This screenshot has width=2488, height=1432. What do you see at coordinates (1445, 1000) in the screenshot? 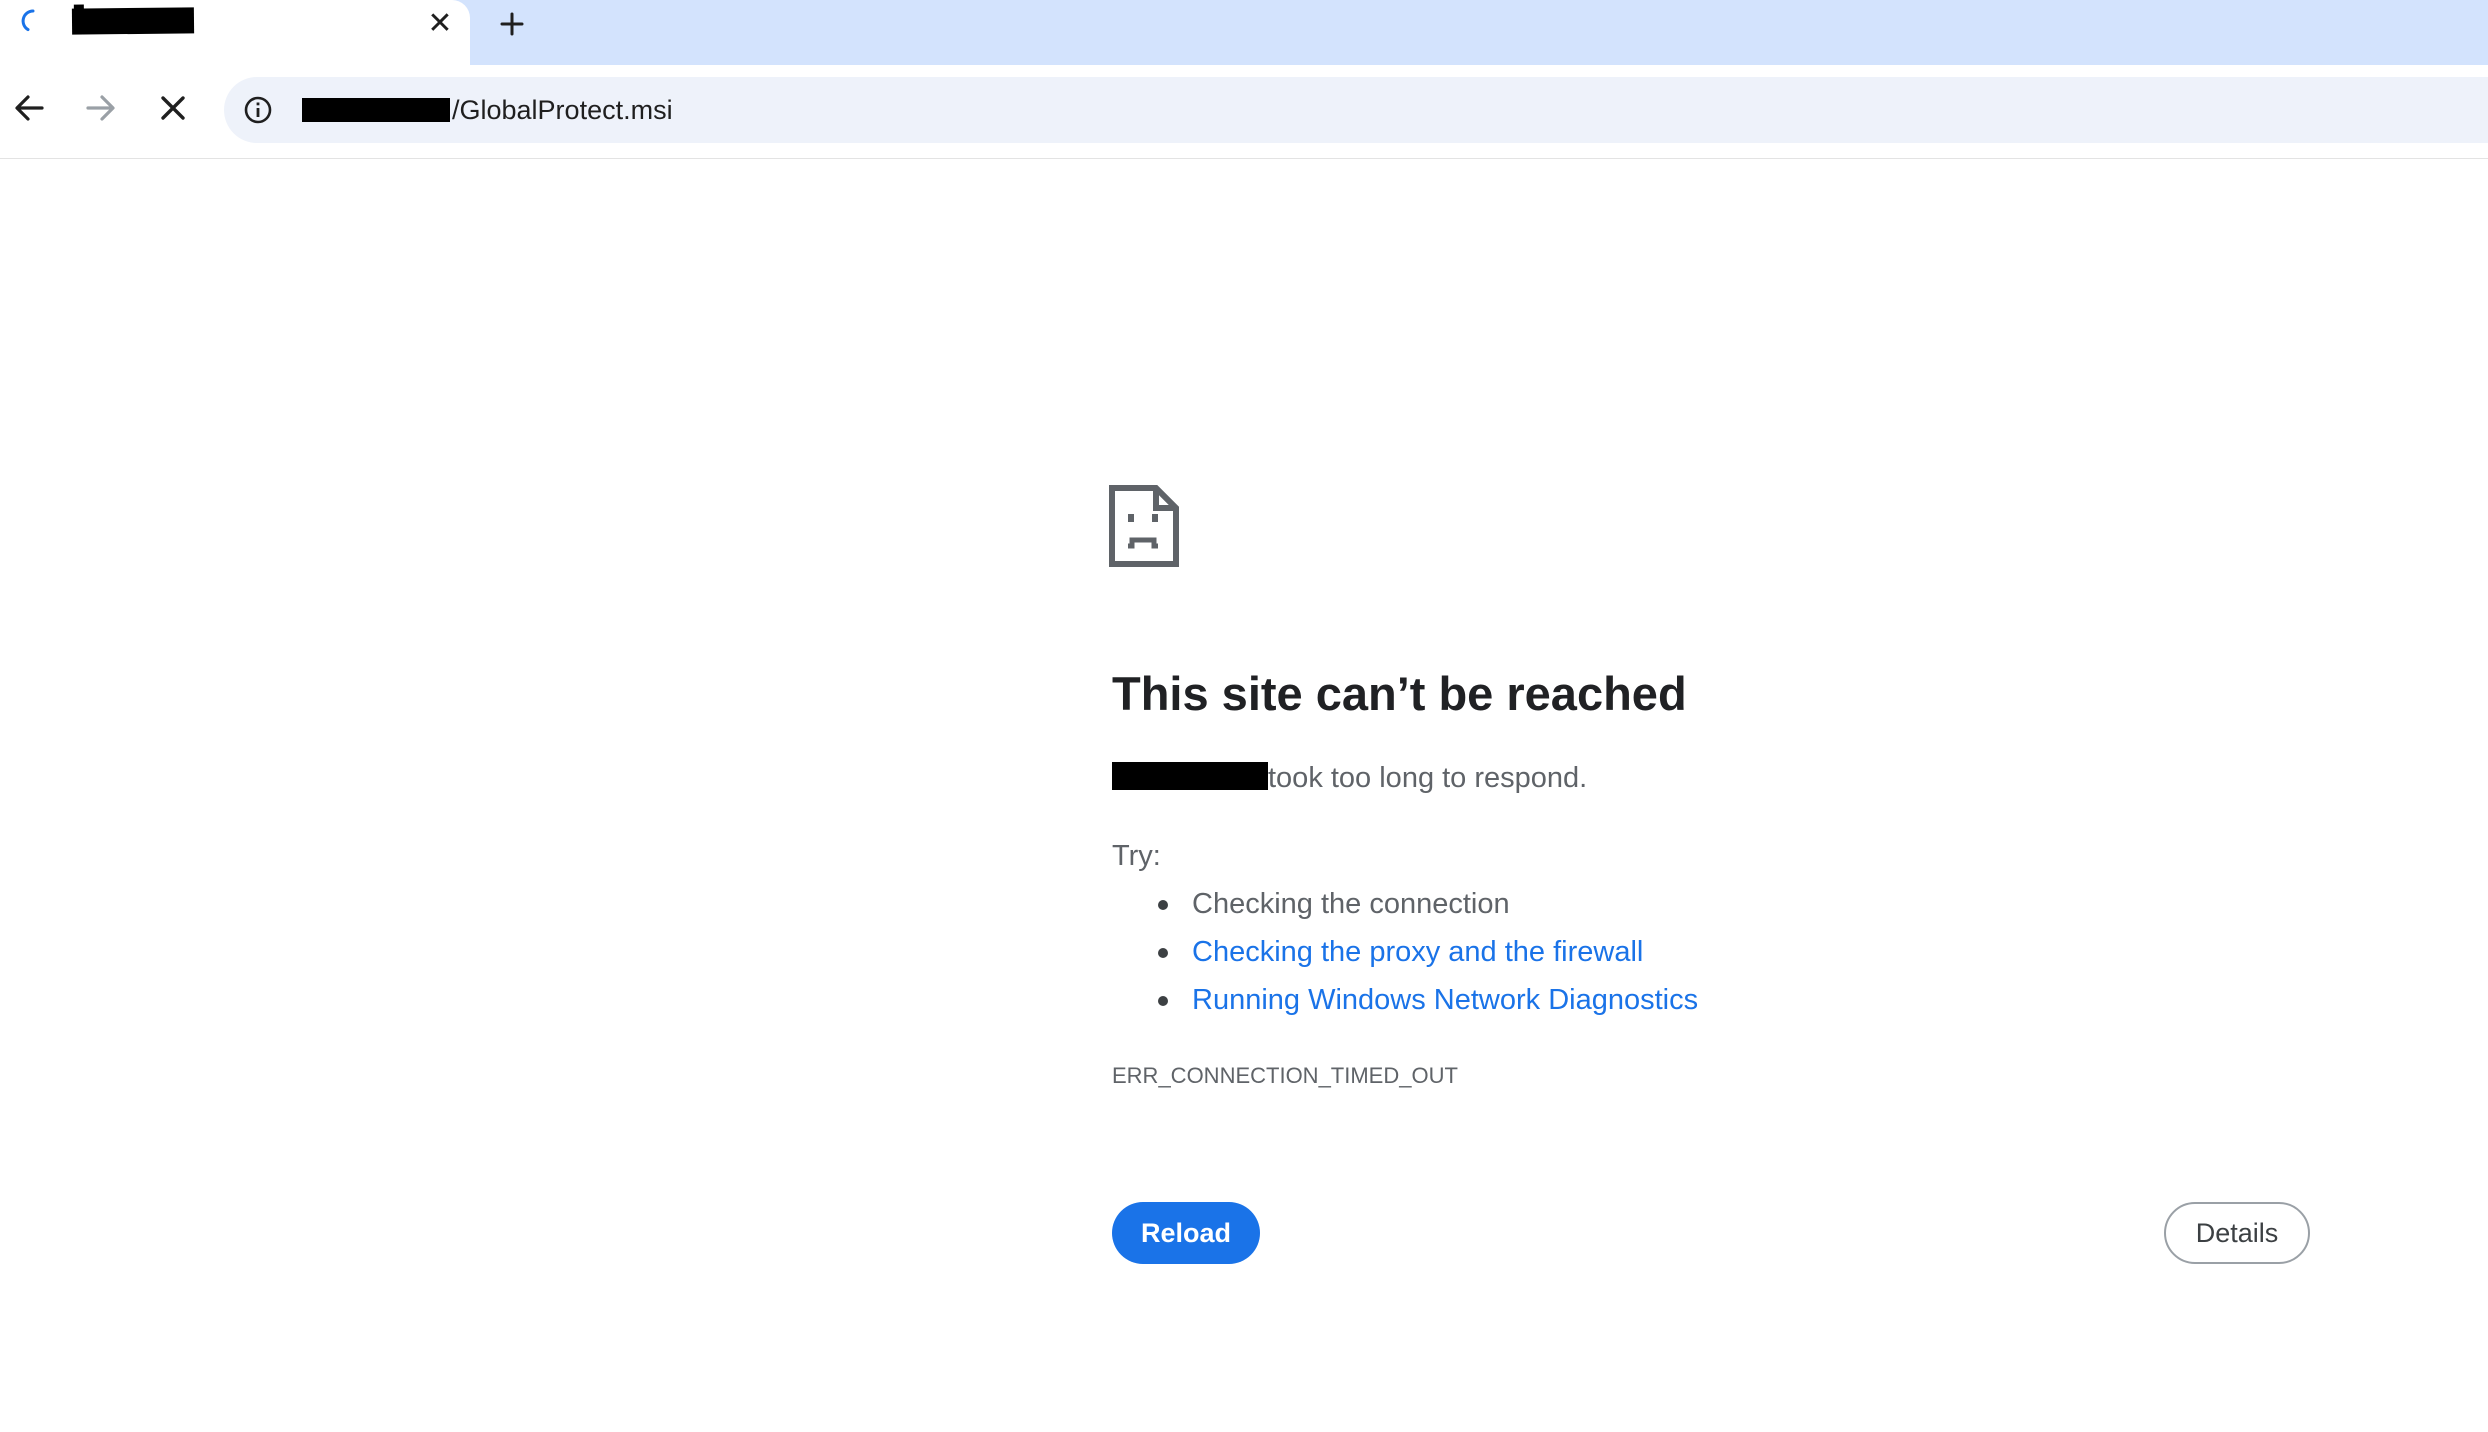
I see `network-diagnostics-link: Running Windows Network Diagnostics` at bounding box center [1445, 1000].